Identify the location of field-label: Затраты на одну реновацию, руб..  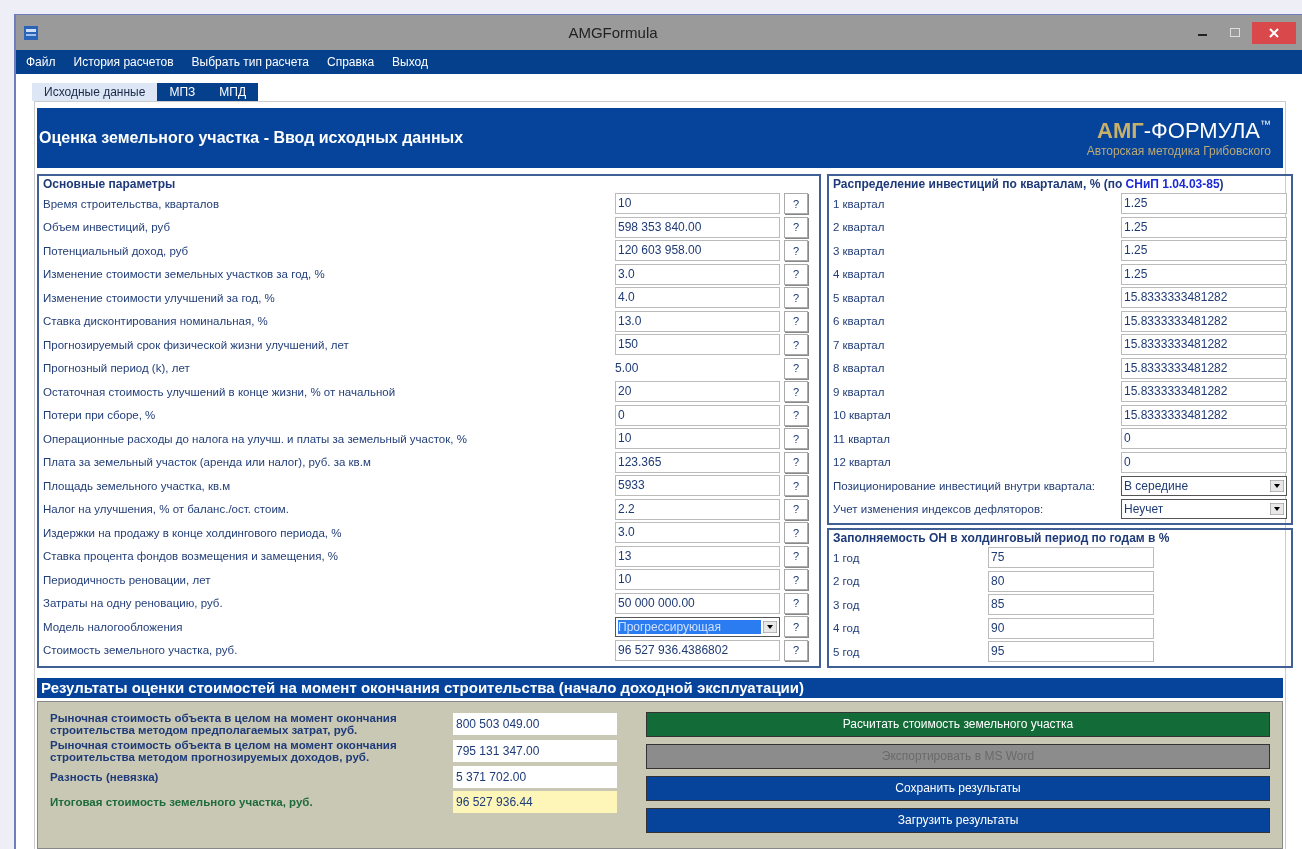
(133, 603).